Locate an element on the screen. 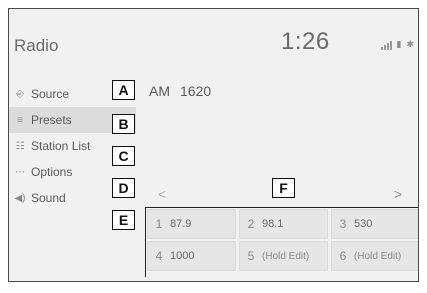  preset-number: 5 is located at coordinates (251, 256).